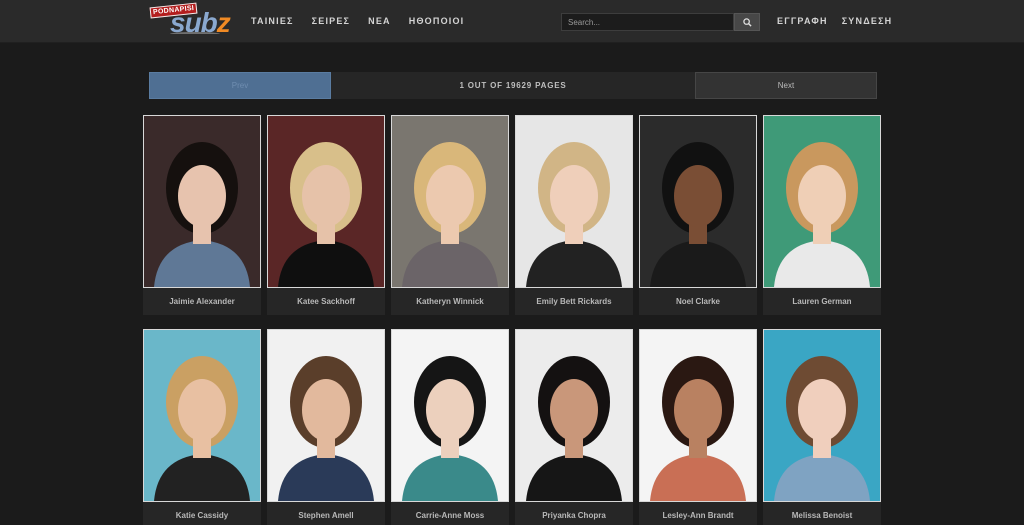  Describe the element at coordinates (272, 21) in the screenshot. I see `nav-item-movies: ΤΑΙΝΙΕΣ` at that location.